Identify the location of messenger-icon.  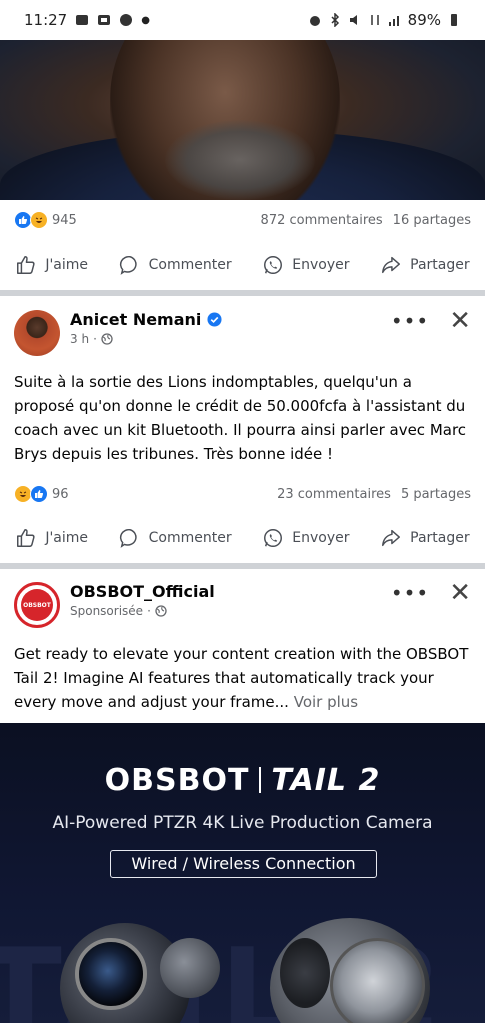
(126, 20).